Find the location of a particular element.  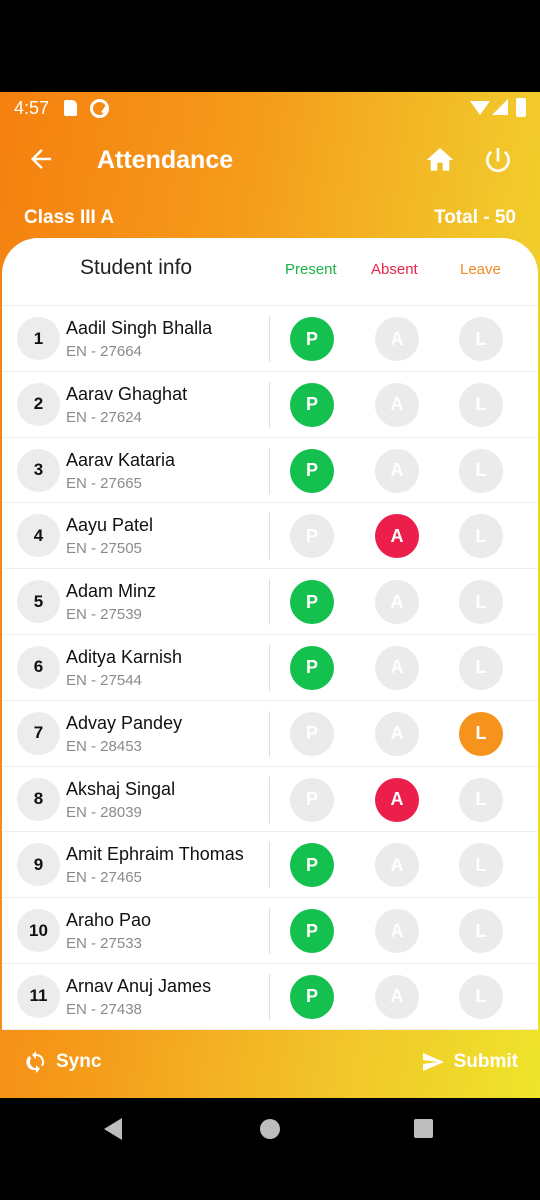

submit-button: Submit is located at coordinates (469, 1062).